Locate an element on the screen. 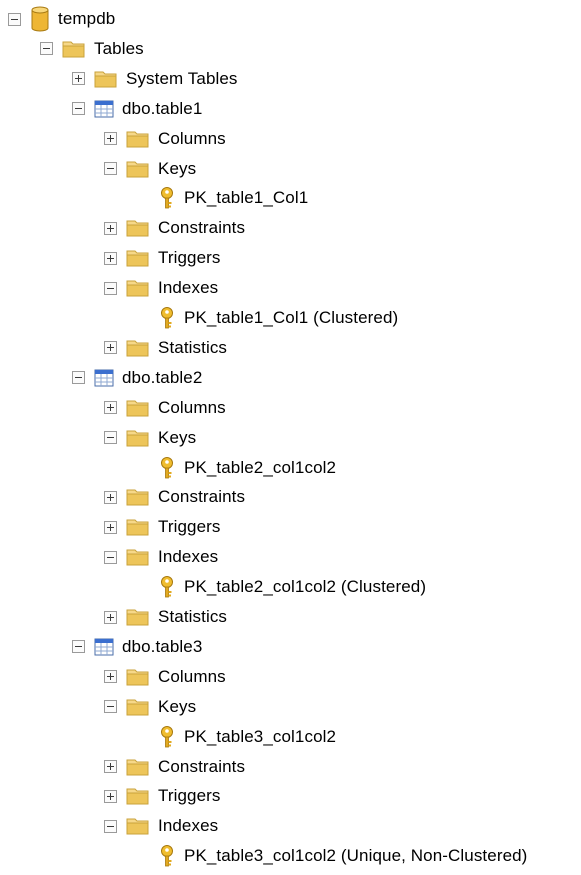 This screenshot has height=875, width=581. tree-node: dbo.table2 is located at coordinates (137, 378).